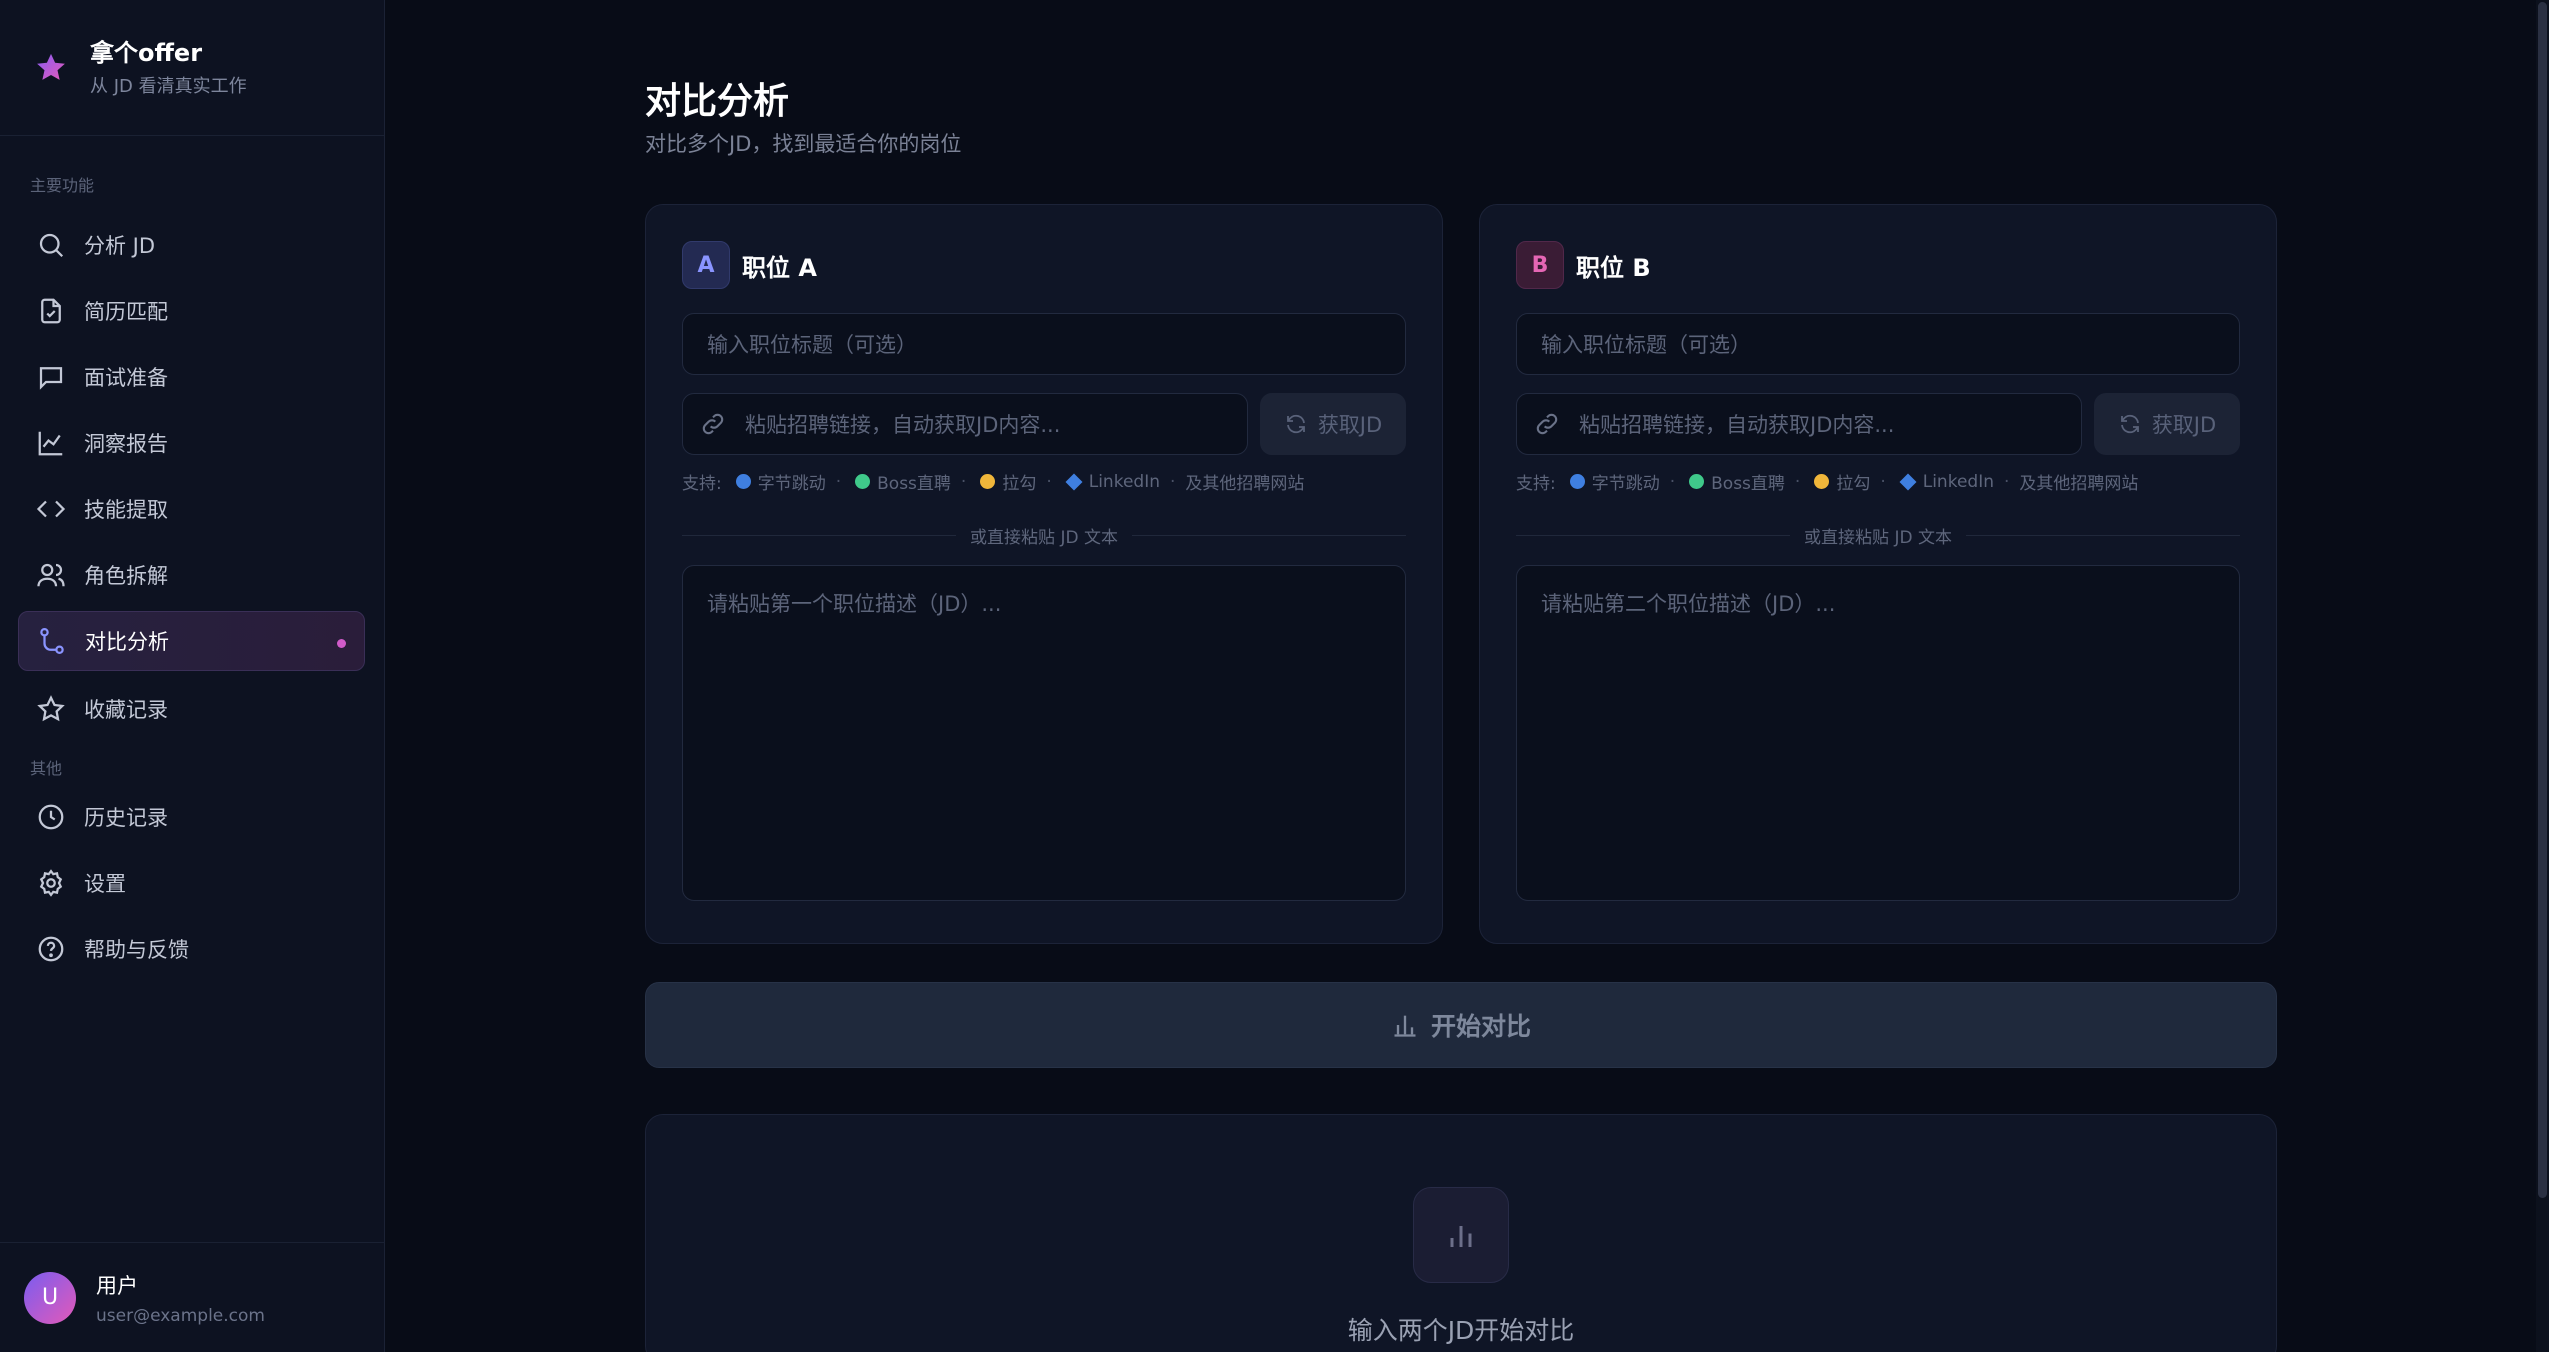 The width and height of the screenshot is (2549, 1352). What do you see at coordinates (46, 768) in the screenshot?
I see `section-label-other: 其他` at bounding box center [46, 768].